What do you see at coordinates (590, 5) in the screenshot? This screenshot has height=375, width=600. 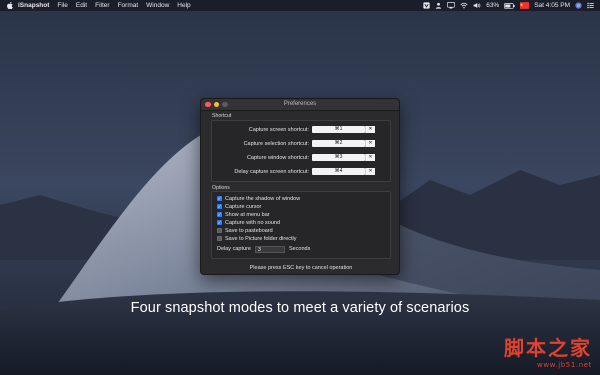 I see `notification-center-icon` at bounding box center [590, 5].